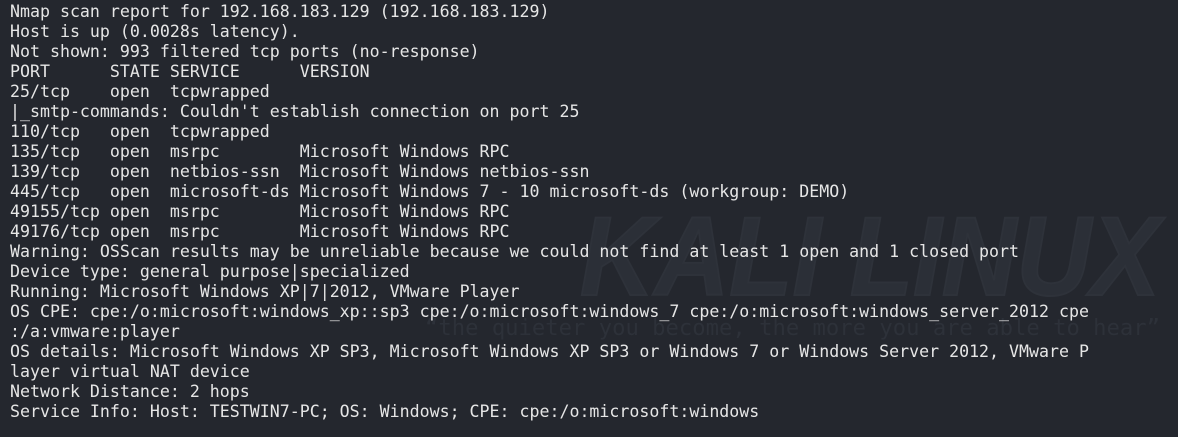  I want to click on port-row: 135/tcp open msrpc Microsoft Windows RPC, so click(260, 151).